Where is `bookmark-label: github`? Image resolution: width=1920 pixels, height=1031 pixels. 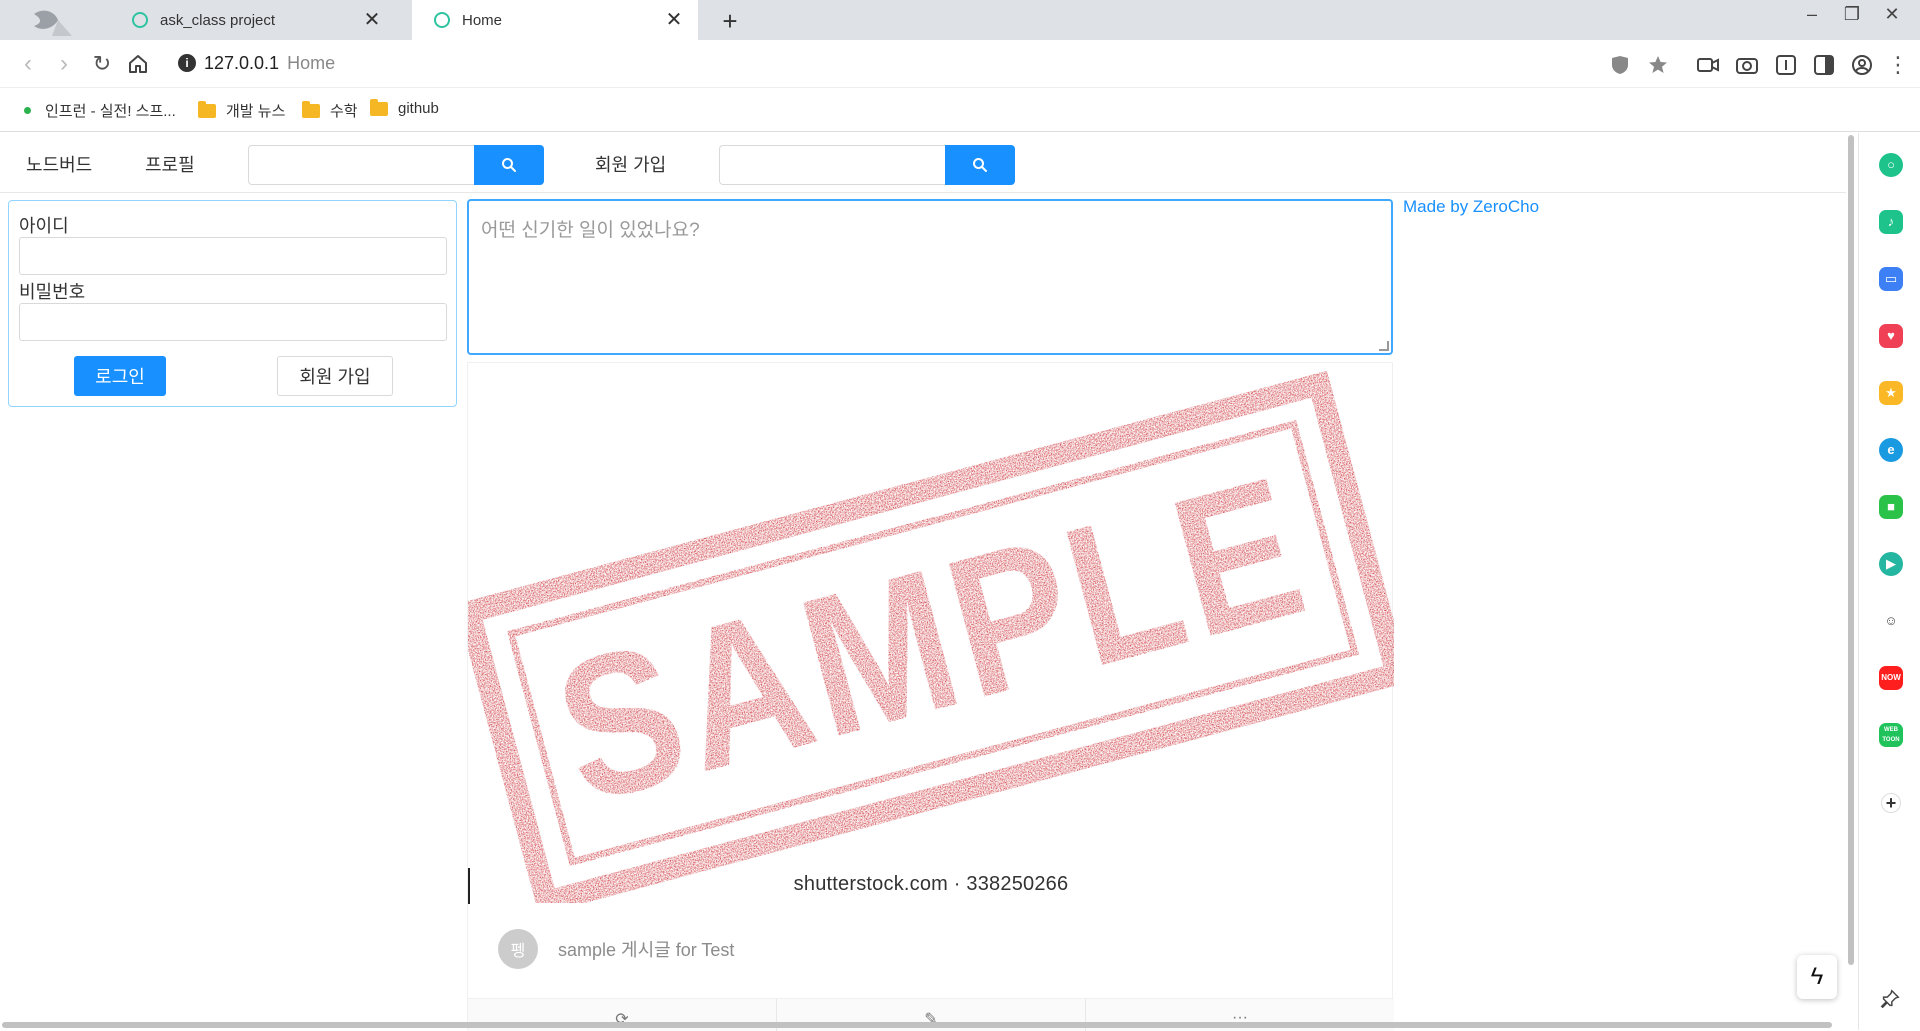
bookmark-label: github is located at coordinates (418, 108).